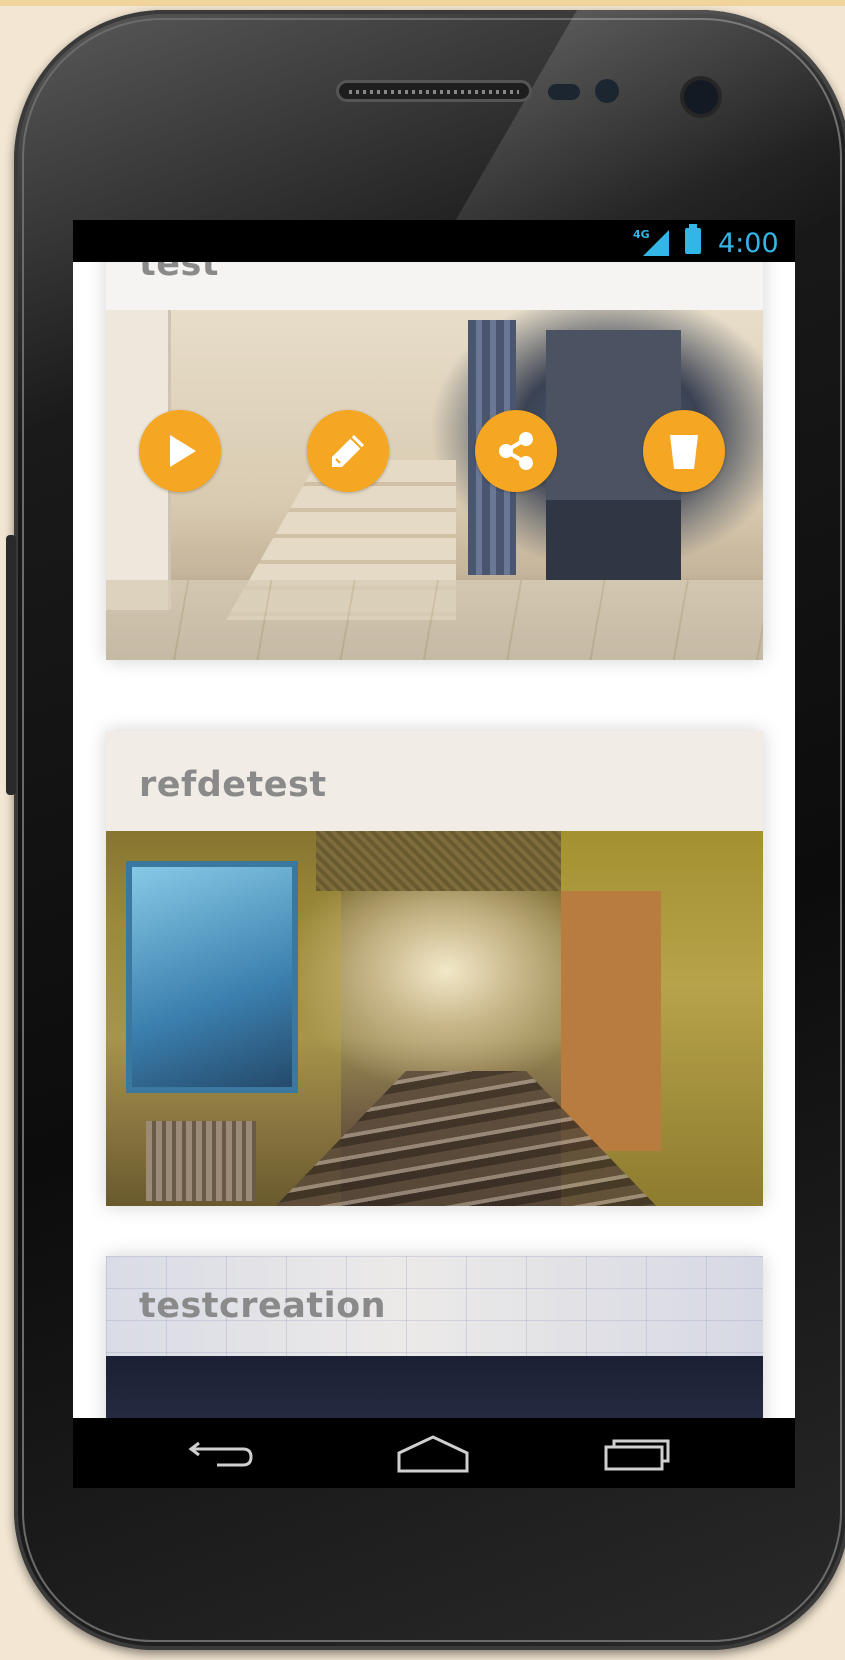 The width and height of the screenshot is (845, 1660). Describe the element at coordinates (434, 781) in the screenshot. I see `tour-title-bar: refdetest` at that location.